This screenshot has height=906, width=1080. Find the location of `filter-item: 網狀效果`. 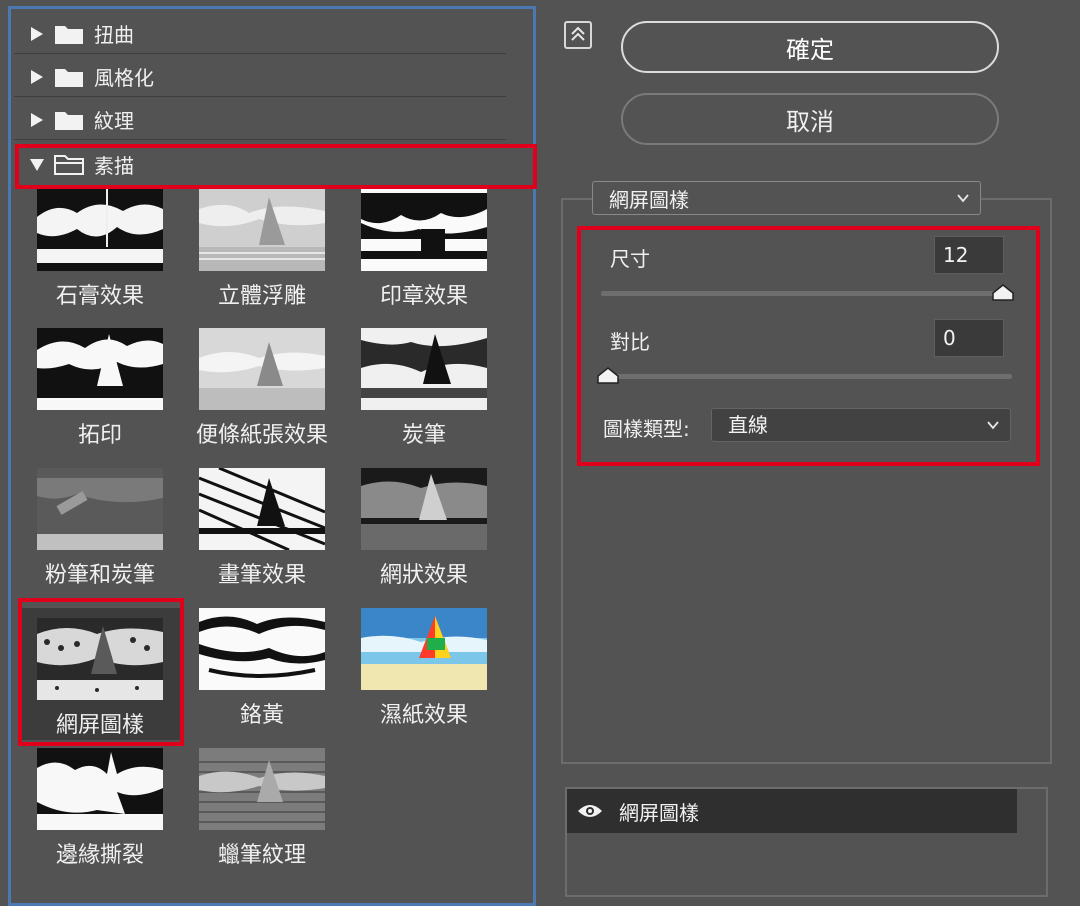

filter-item: 網狀效果 is located at coordinates (424, 534).